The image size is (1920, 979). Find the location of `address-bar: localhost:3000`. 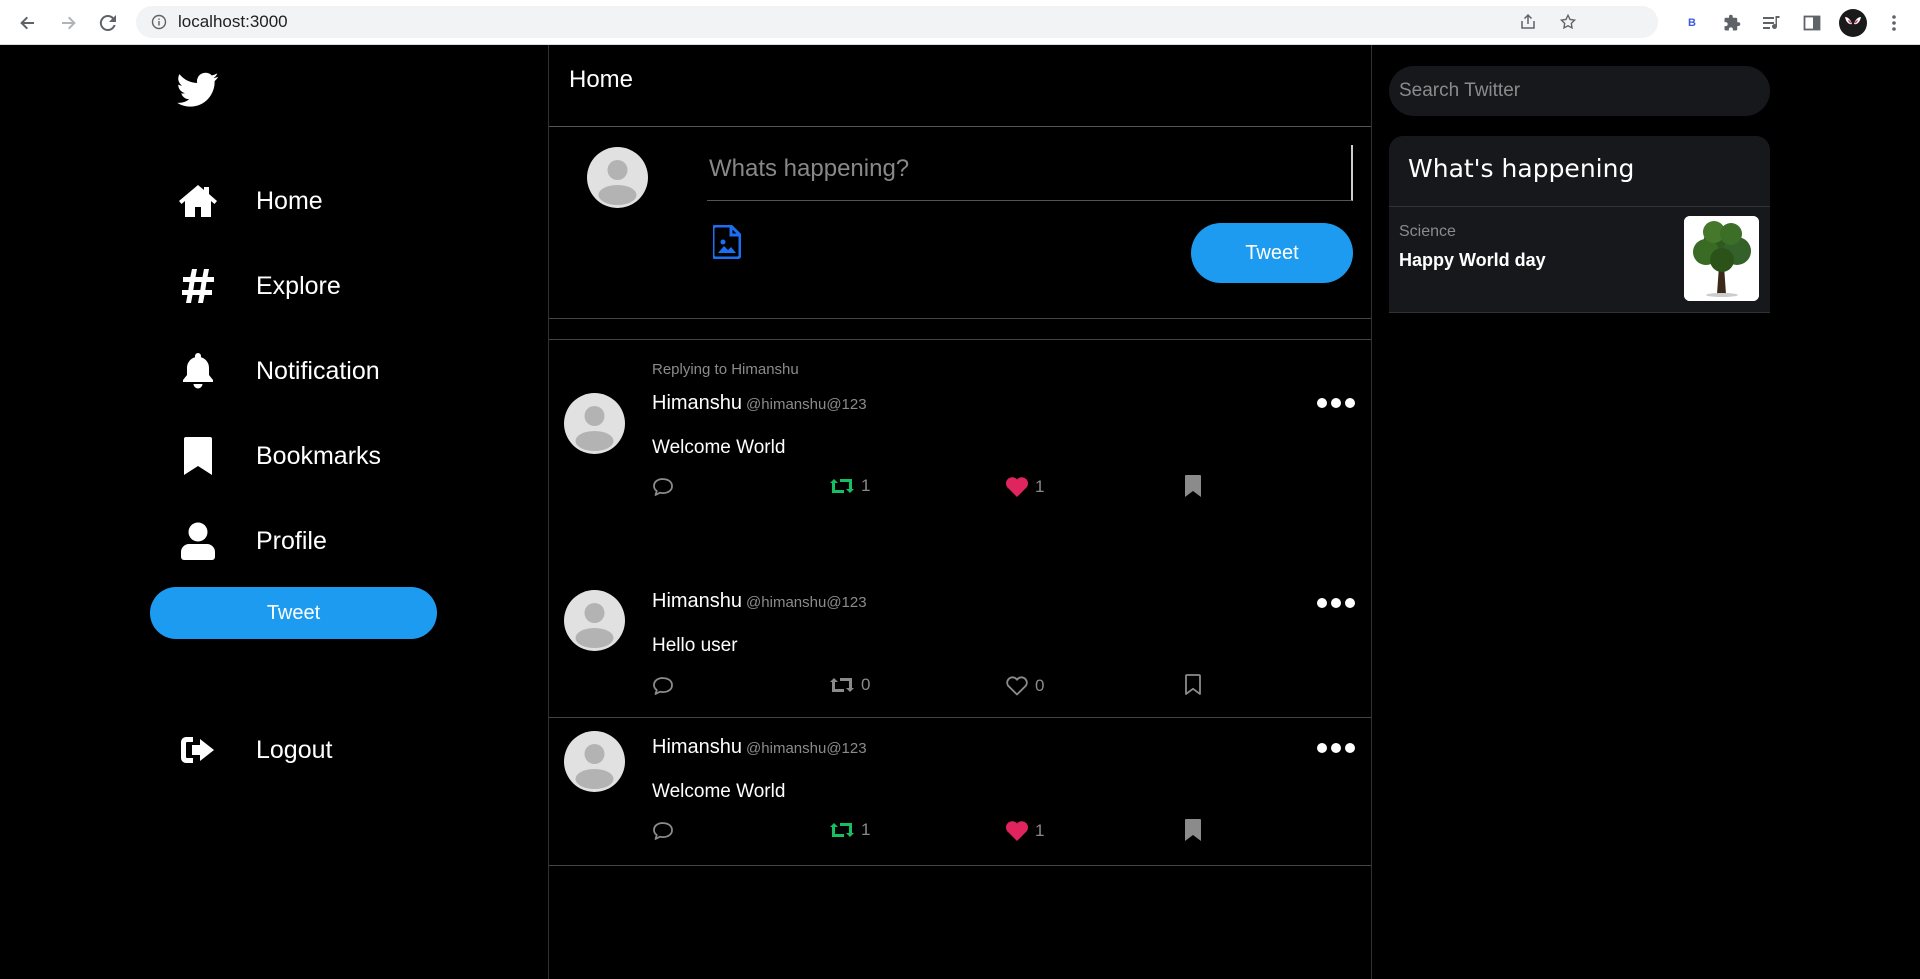

address-bar: localhost:3000 is located at coordinates (897, 22).